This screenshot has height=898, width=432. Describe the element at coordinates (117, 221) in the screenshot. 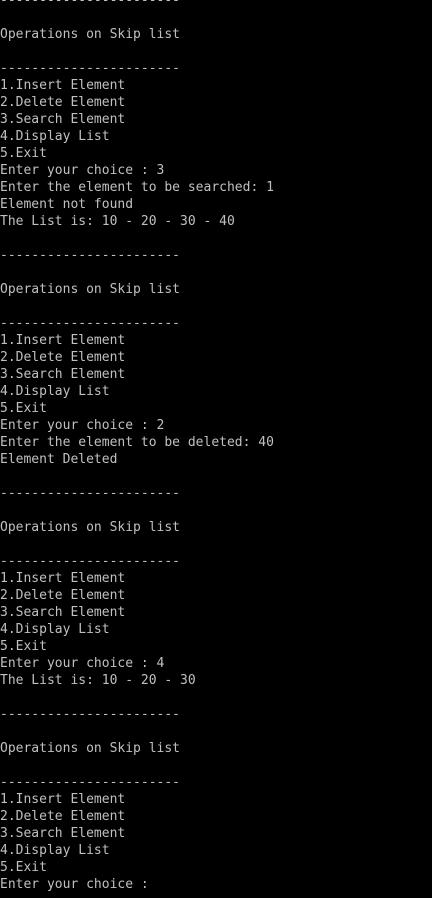

I see `list-output: The List is: 10 - 20 - 30 - 40` at that location.